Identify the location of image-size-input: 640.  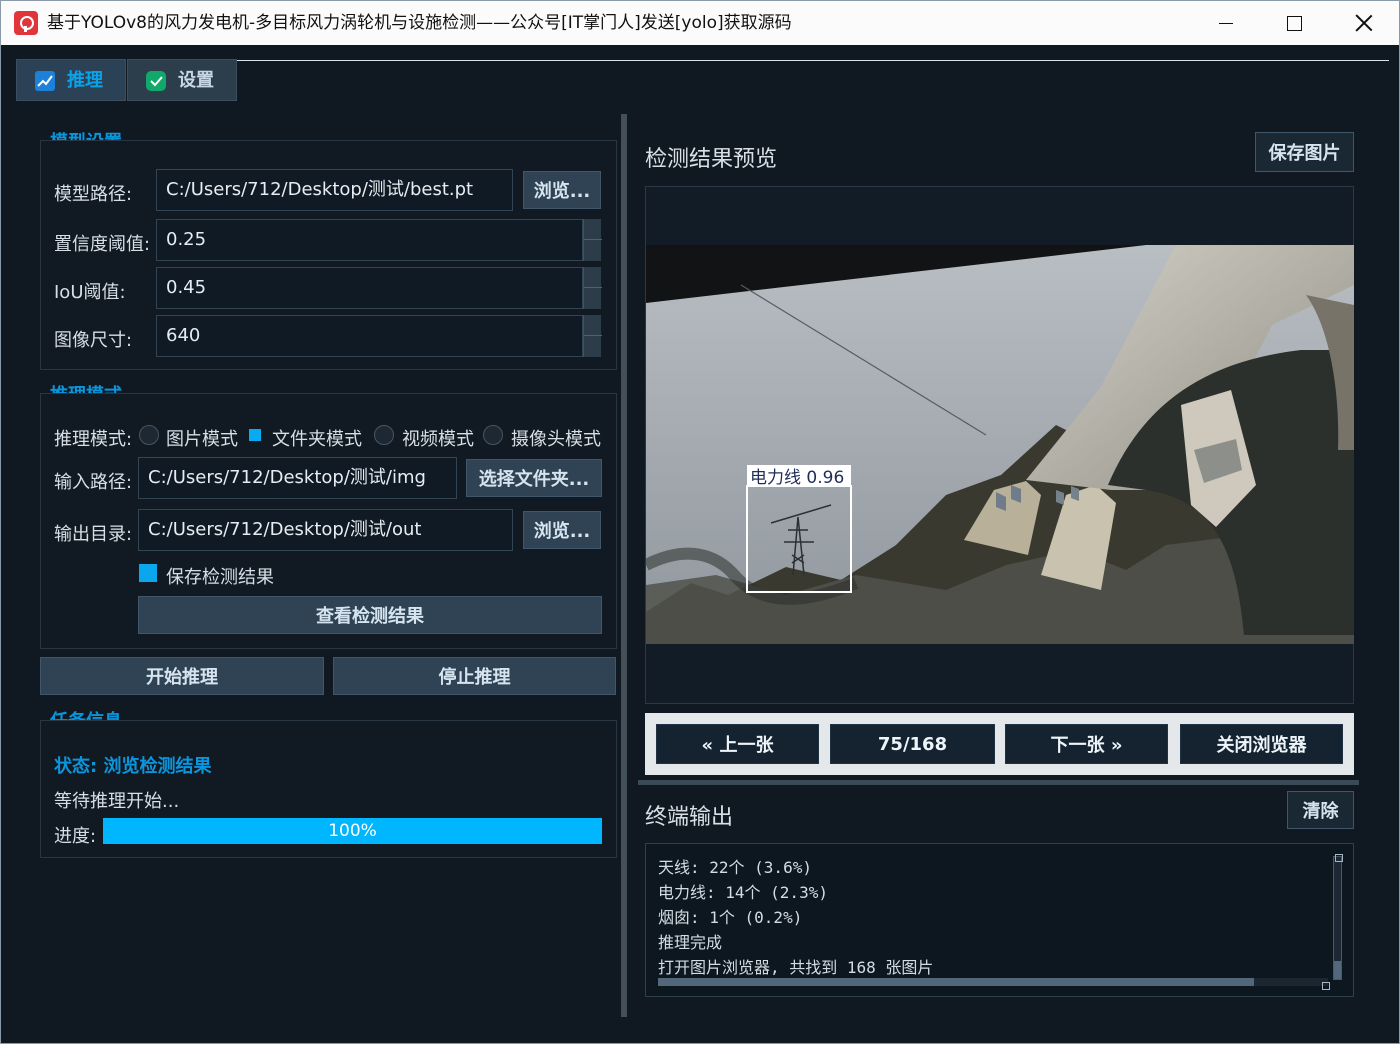
(369, 336).